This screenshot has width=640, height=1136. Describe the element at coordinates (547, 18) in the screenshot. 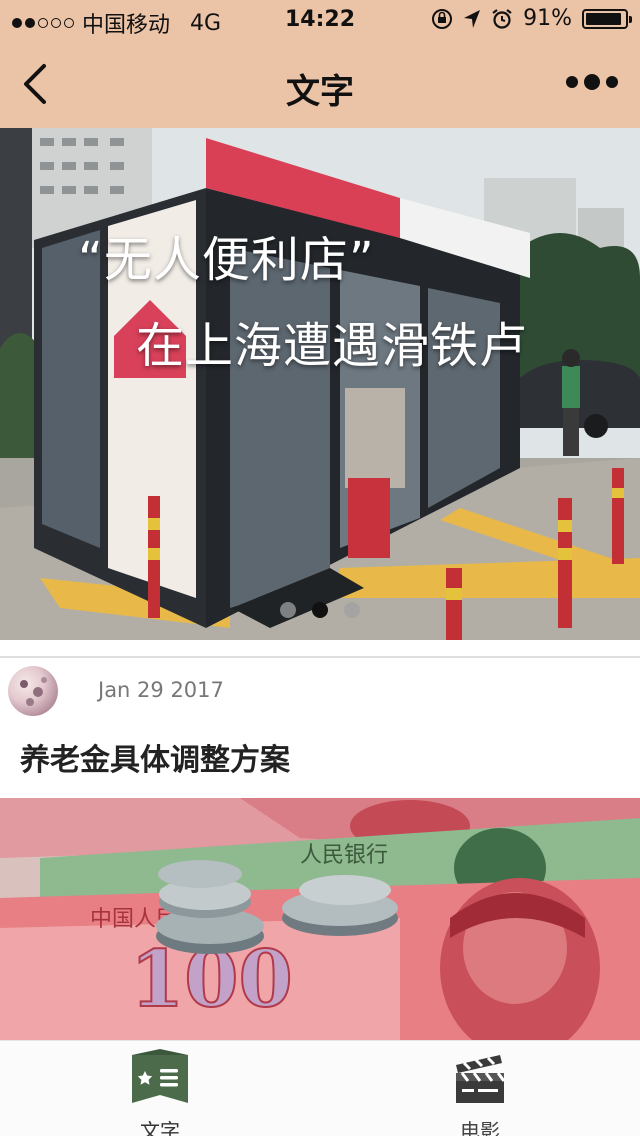

I see `battery-percent: 91%` at that location.